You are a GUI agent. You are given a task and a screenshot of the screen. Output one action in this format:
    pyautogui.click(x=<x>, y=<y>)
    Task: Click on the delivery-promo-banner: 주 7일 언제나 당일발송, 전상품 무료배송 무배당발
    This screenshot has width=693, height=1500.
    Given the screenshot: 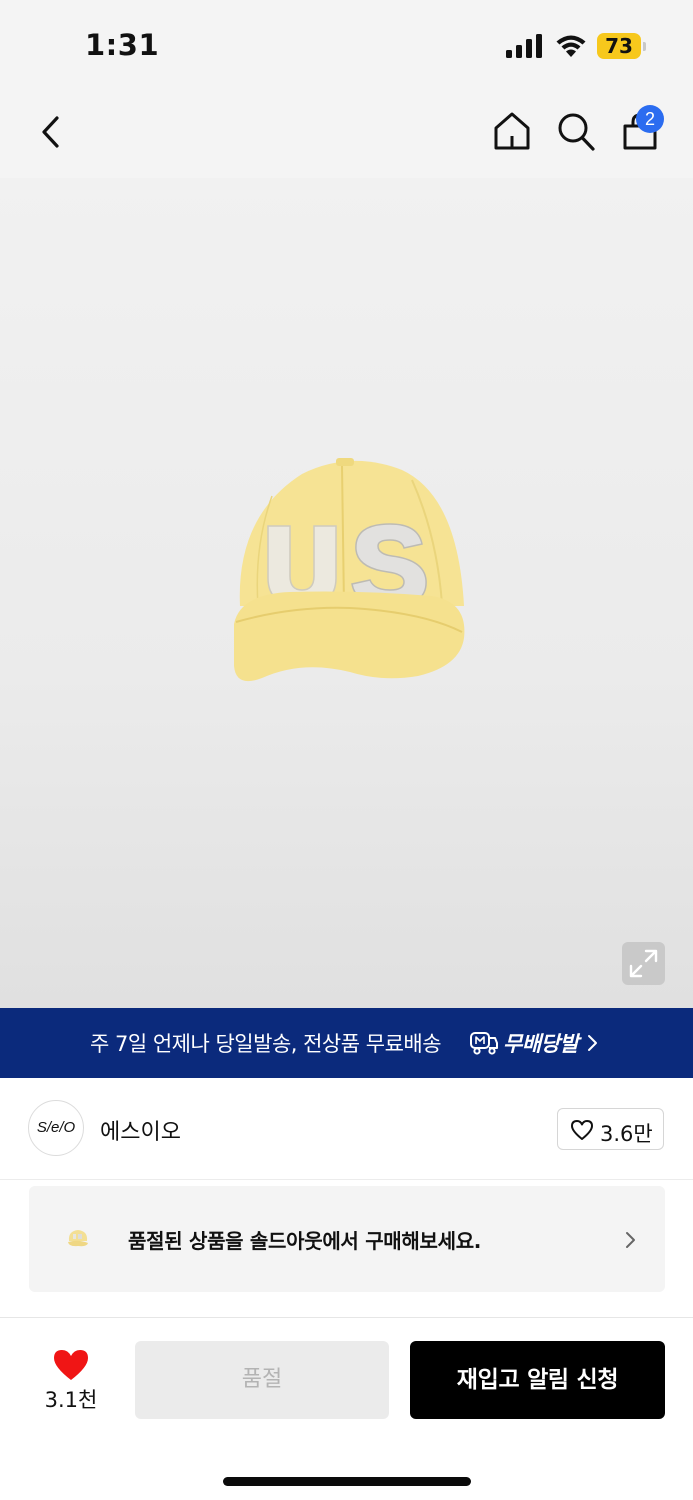 What is the action you would take?
    pyautogui.click(x=346, y=1043)
    